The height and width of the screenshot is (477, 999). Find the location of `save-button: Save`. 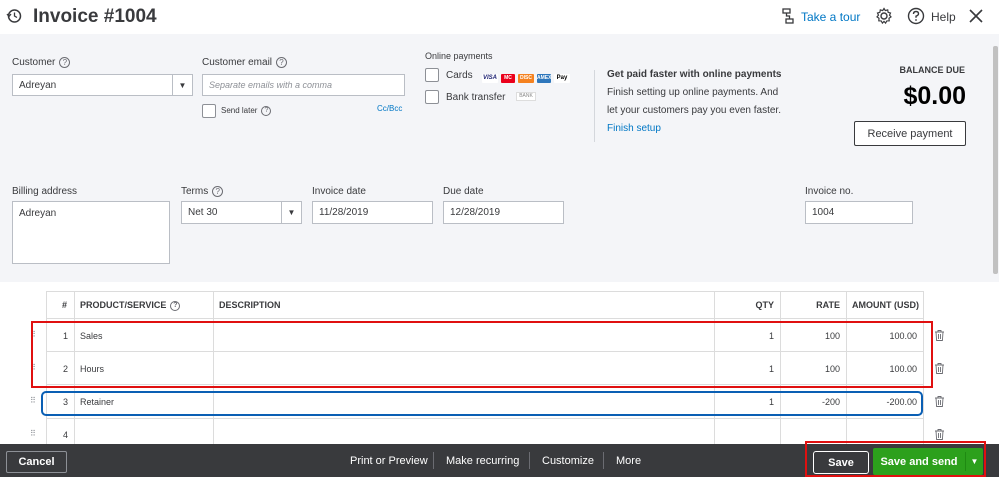

save-button: Save is located at coordinates (841, 462).